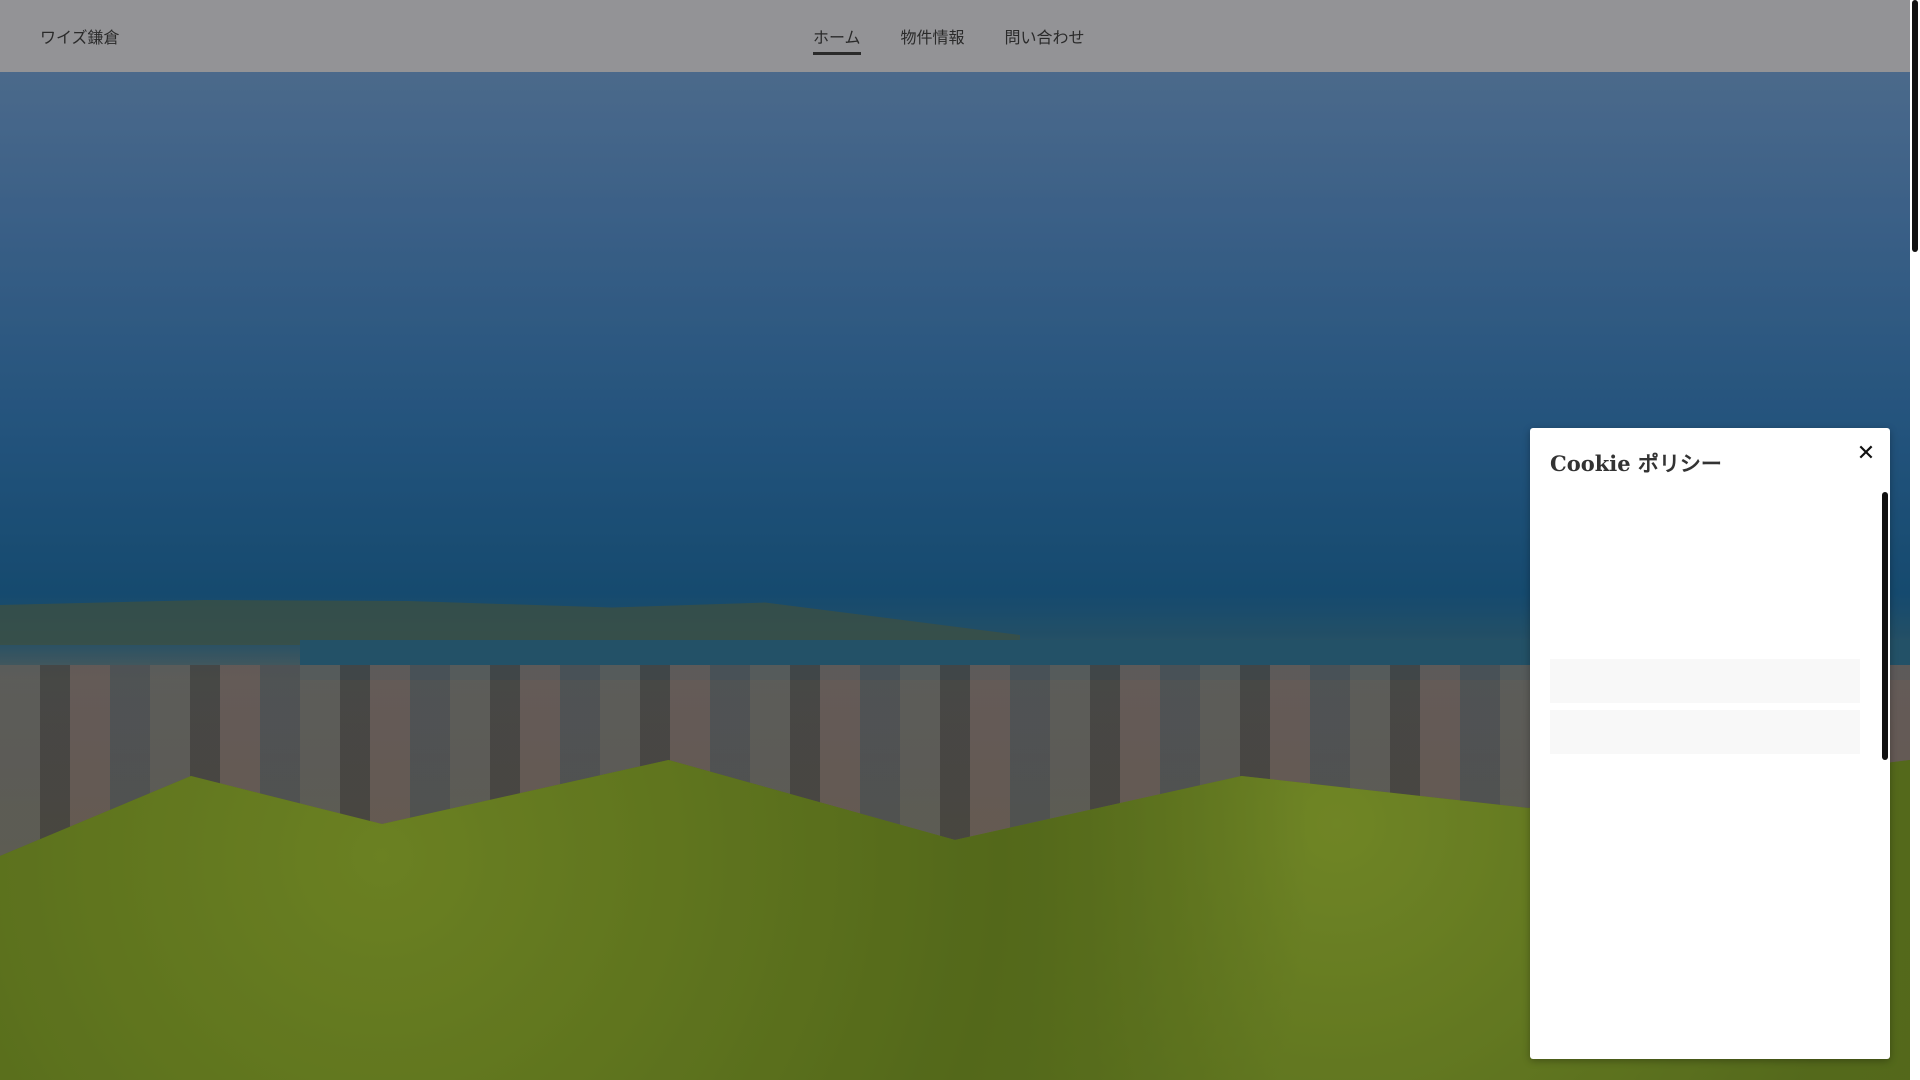 The width and height of the screenshot is (1920, 1080). I want to click on cookie-policy-dialog: Cookie ポリシー ✕, so click(1710, 743).